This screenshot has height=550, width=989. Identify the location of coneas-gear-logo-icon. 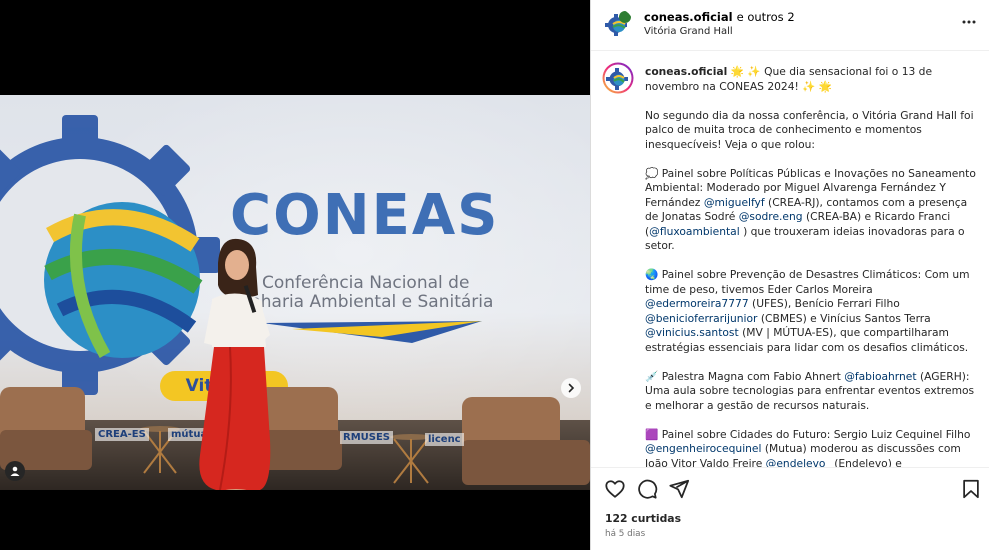
(618, 24).